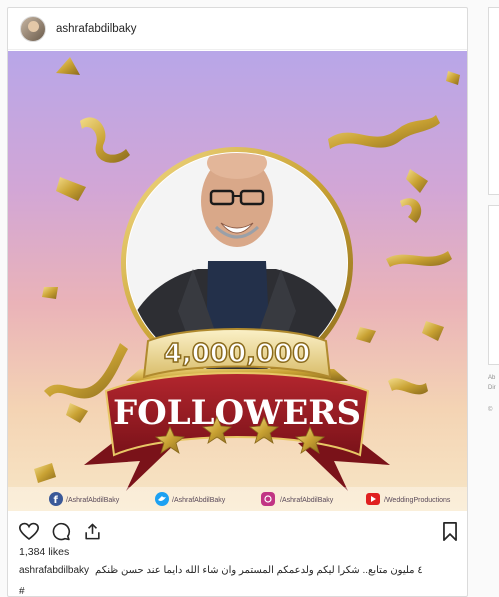  Describe the element at coordinates (33, 28) in the screenshot. I see `avatar` at that location.